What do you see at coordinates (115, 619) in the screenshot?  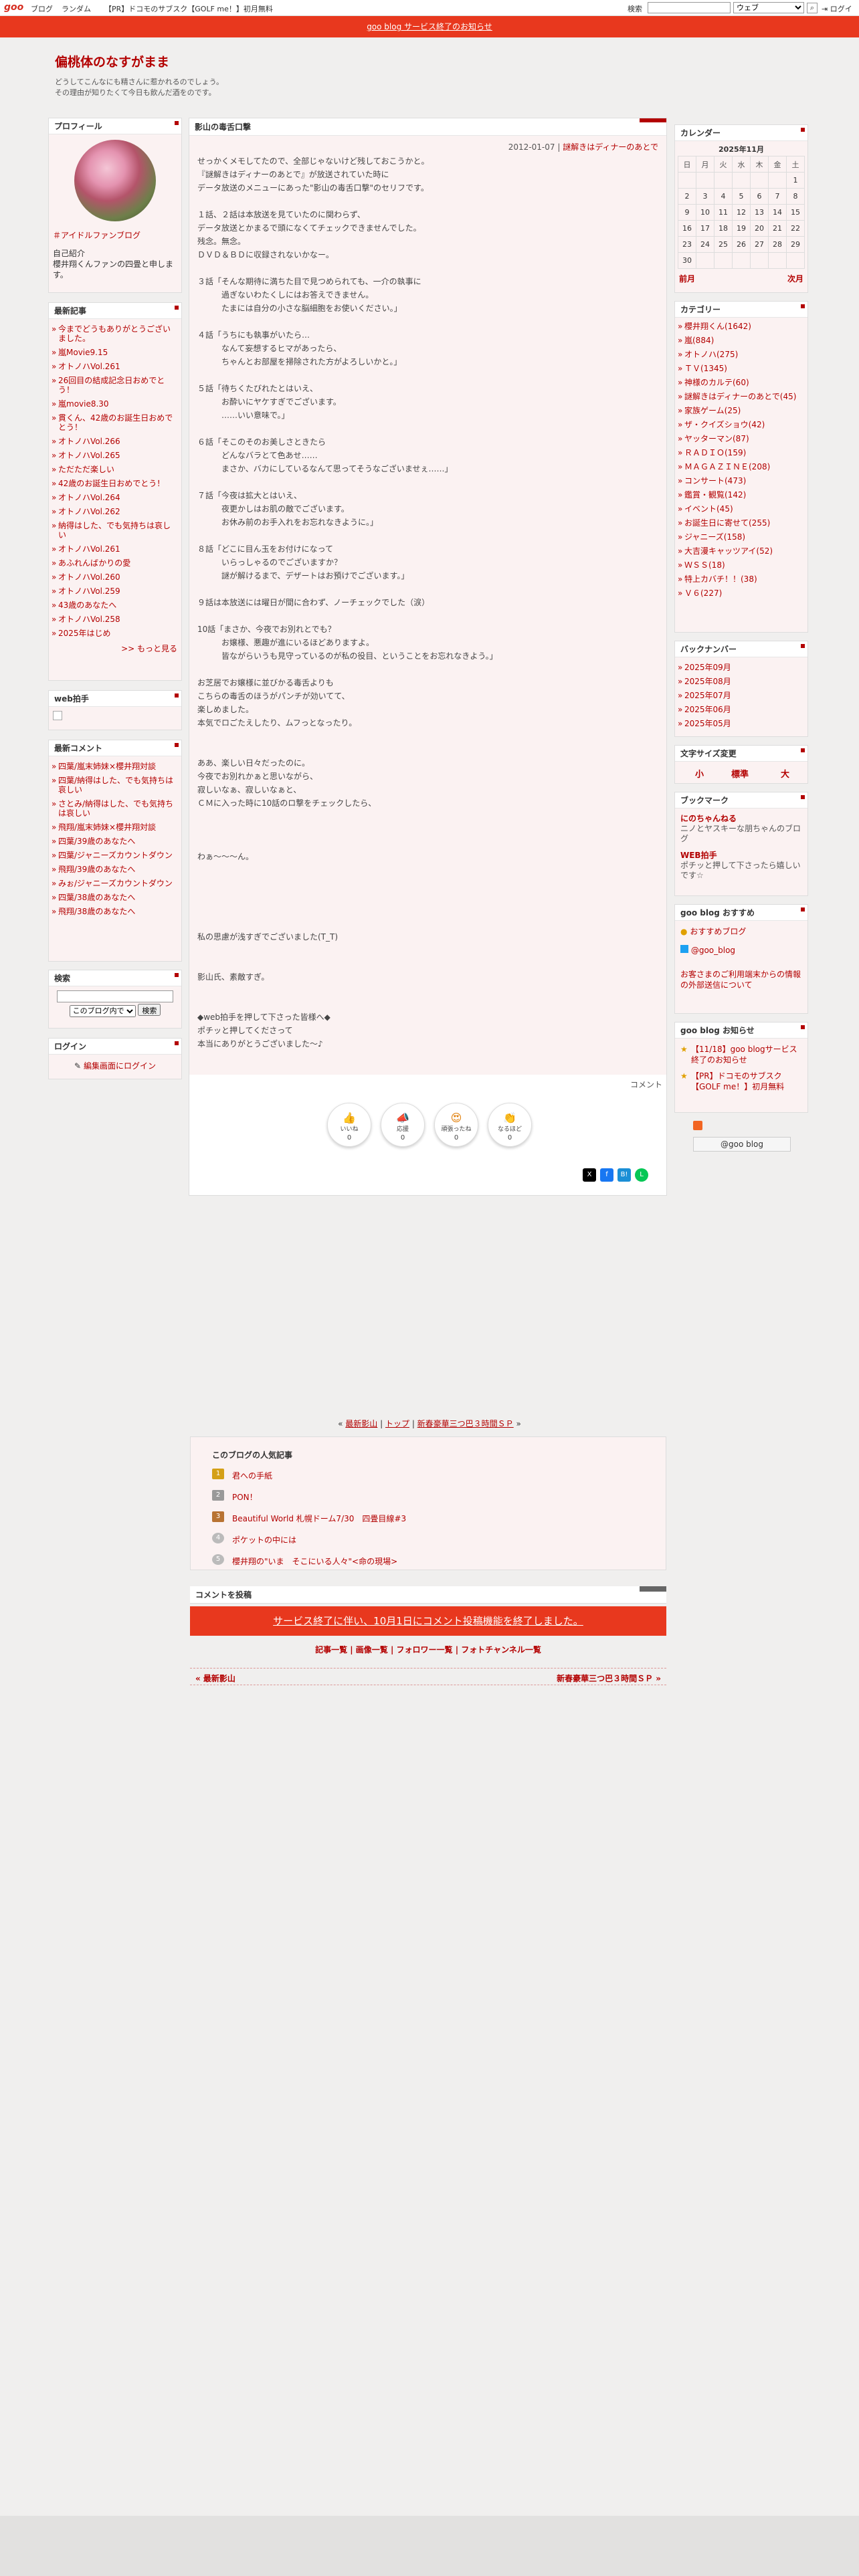 I see `recent-post-link: オトノハVol.258` at bounding box center [115, 619].